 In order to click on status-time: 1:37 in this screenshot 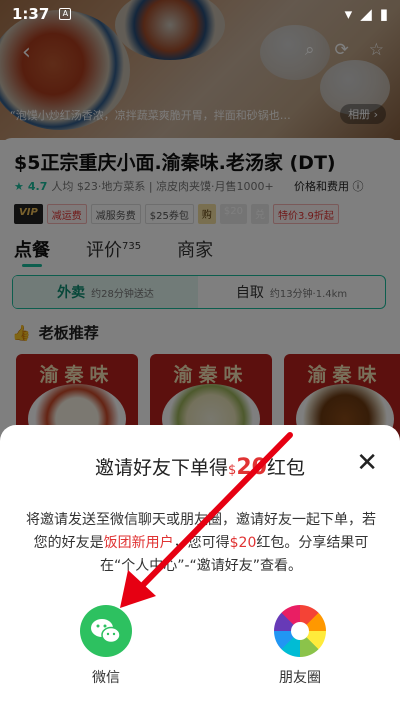, I will do `click(31, 14)`.